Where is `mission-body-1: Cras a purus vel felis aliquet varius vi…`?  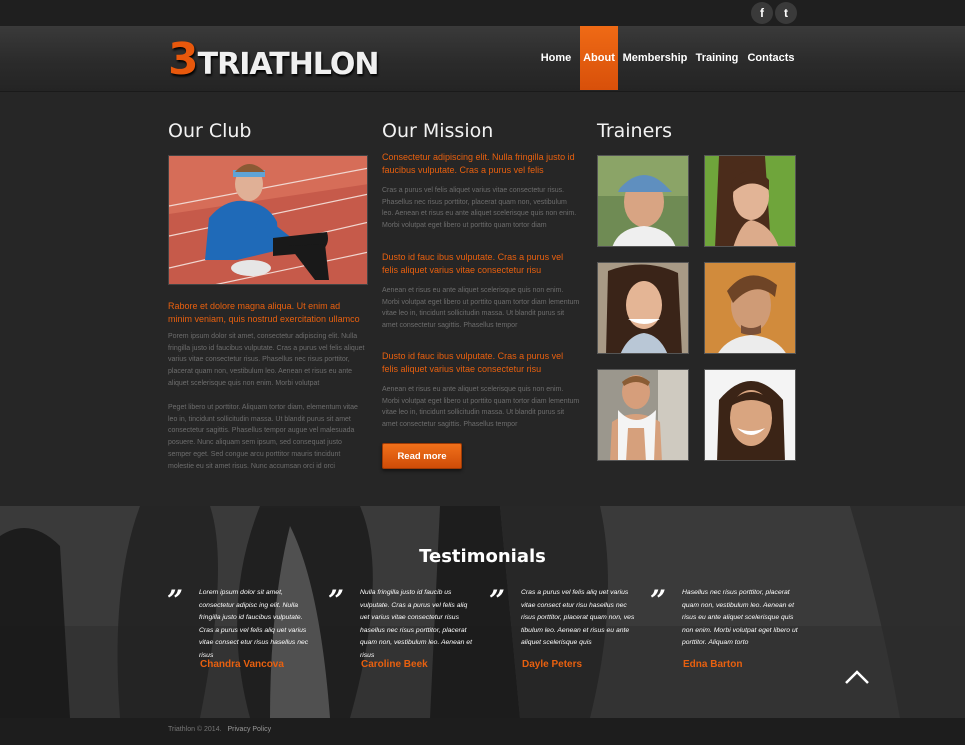 mission-body-1: Cras a purus vel felis aliquet varius vi… is located at coordinates (479, 208).